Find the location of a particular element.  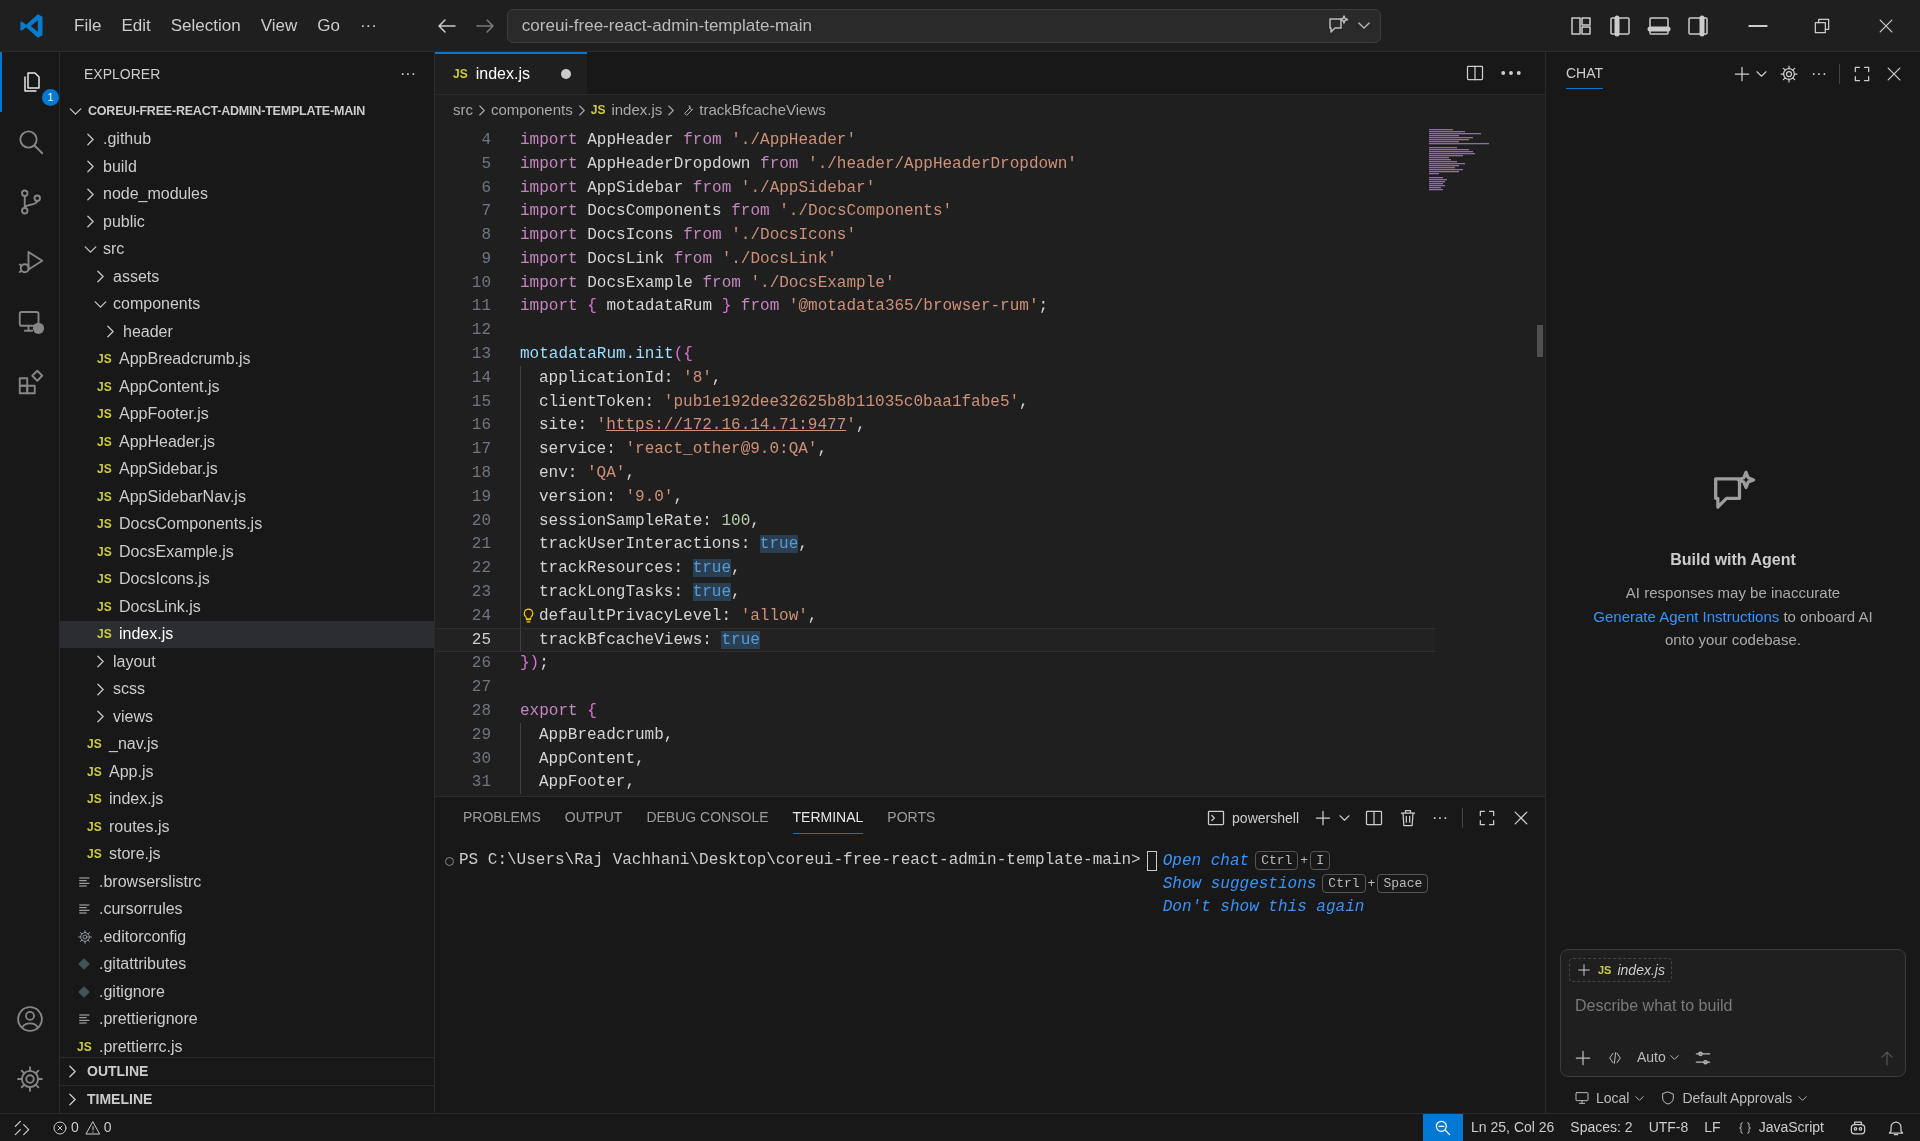

sidebar-toggle-icon is located at coordinates (1620, 25).